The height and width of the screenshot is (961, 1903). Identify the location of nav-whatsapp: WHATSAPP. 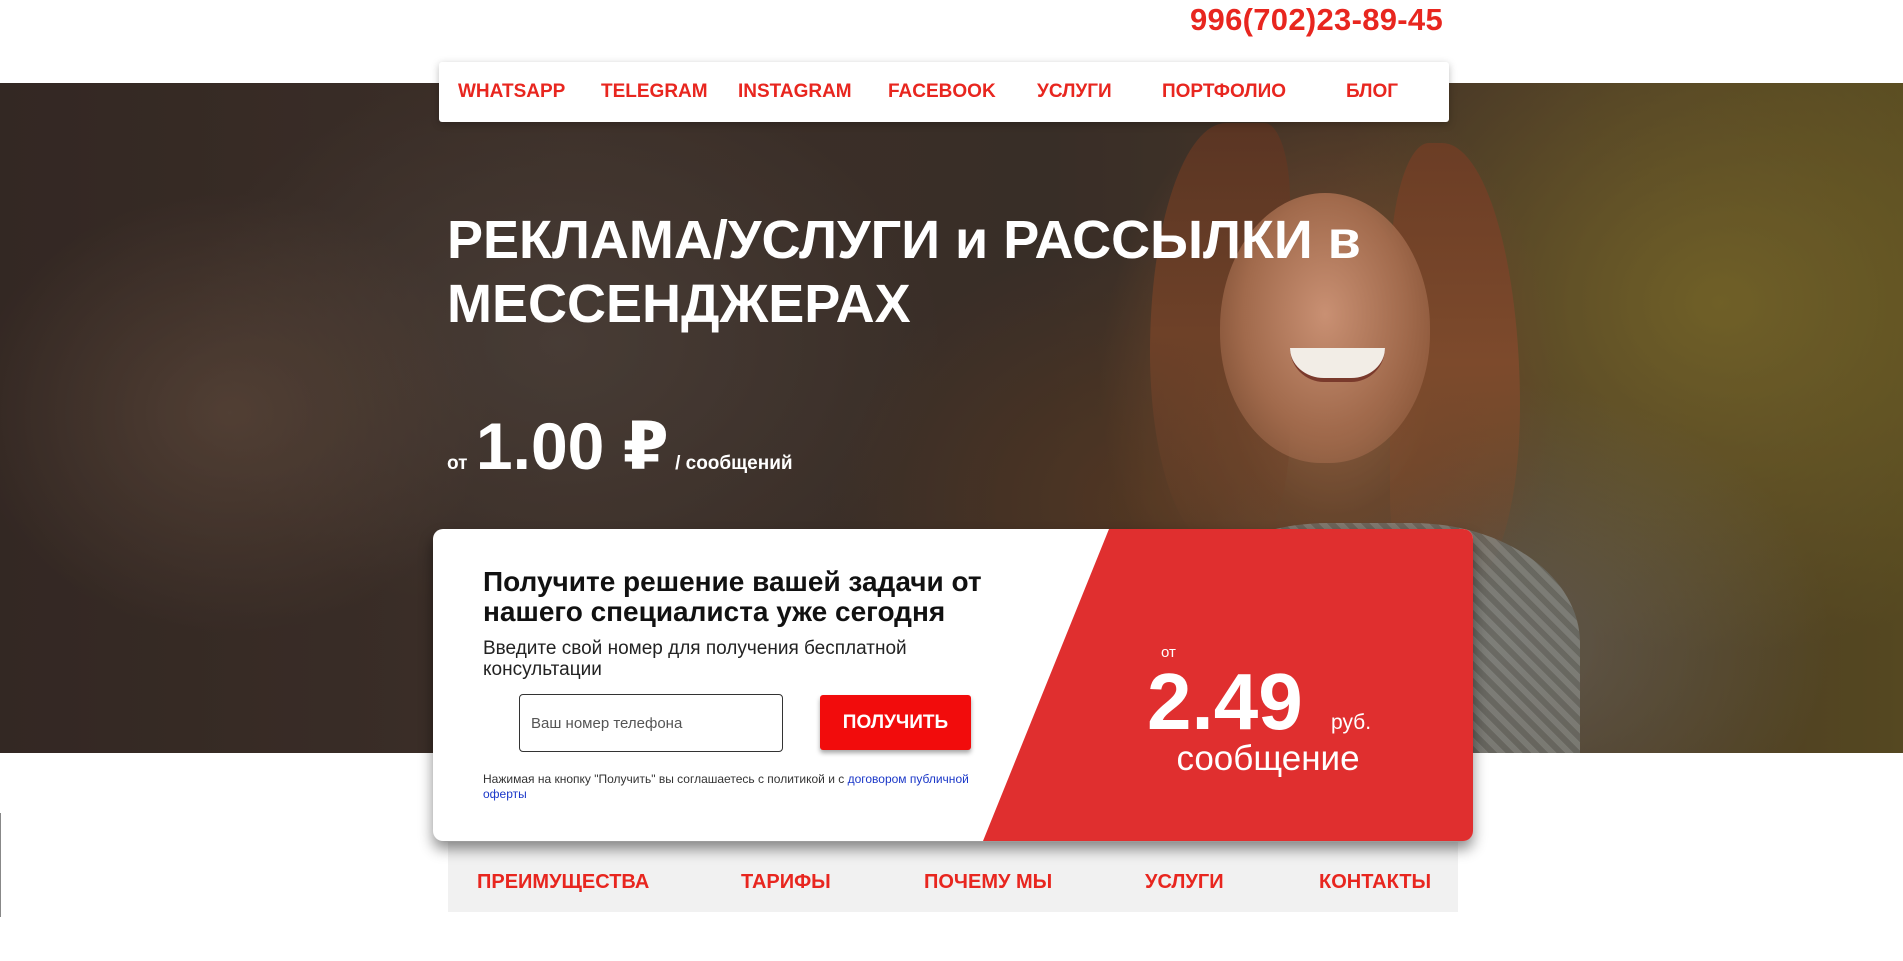
(511, 92).